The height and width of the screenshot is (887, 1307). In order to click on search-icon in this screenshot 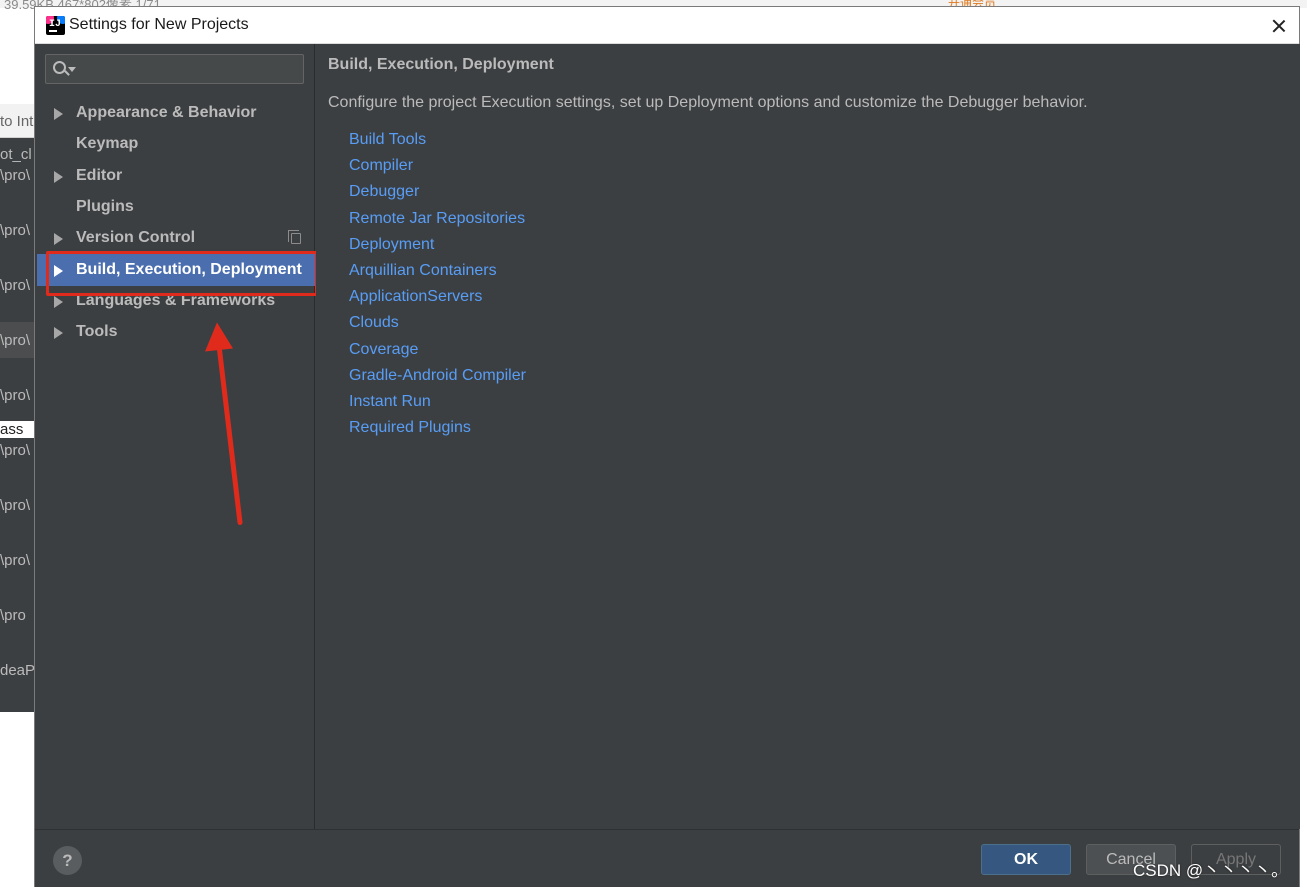, I will do `click(59, 67)`.